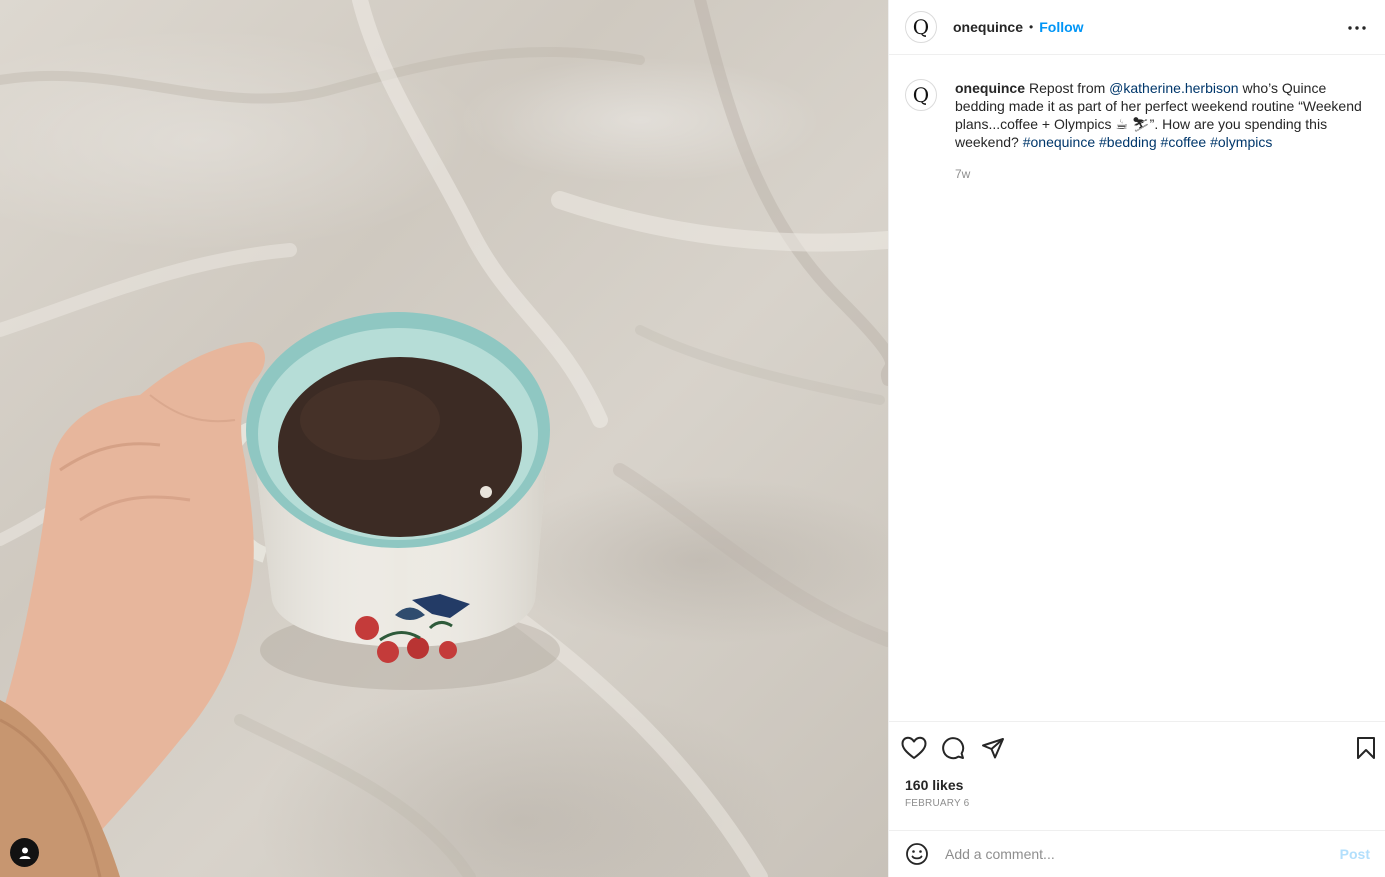  What do you see at coordinates (1137, 802) in the screenshot?
I see `post-date: FEBRUARY 6` at bounding box center [1137, 802].